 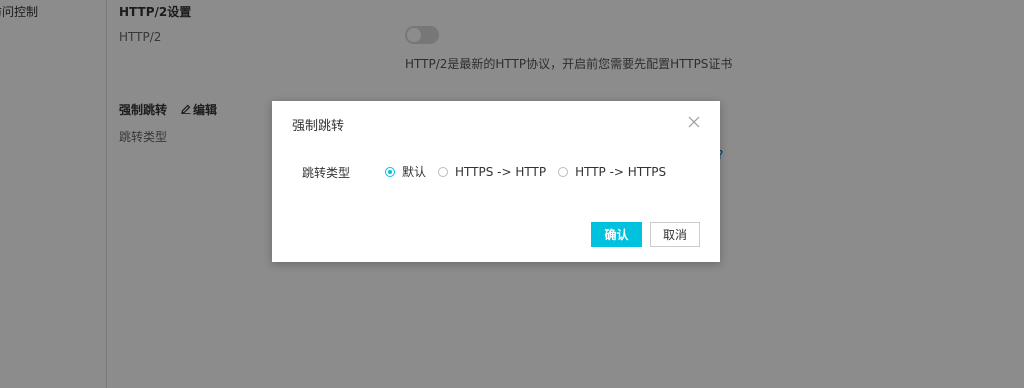 What do you see at coordinates (318, 126) in the screenshot?
I see `dialog-title: 强制跳转` at bounding box center [318, 126].